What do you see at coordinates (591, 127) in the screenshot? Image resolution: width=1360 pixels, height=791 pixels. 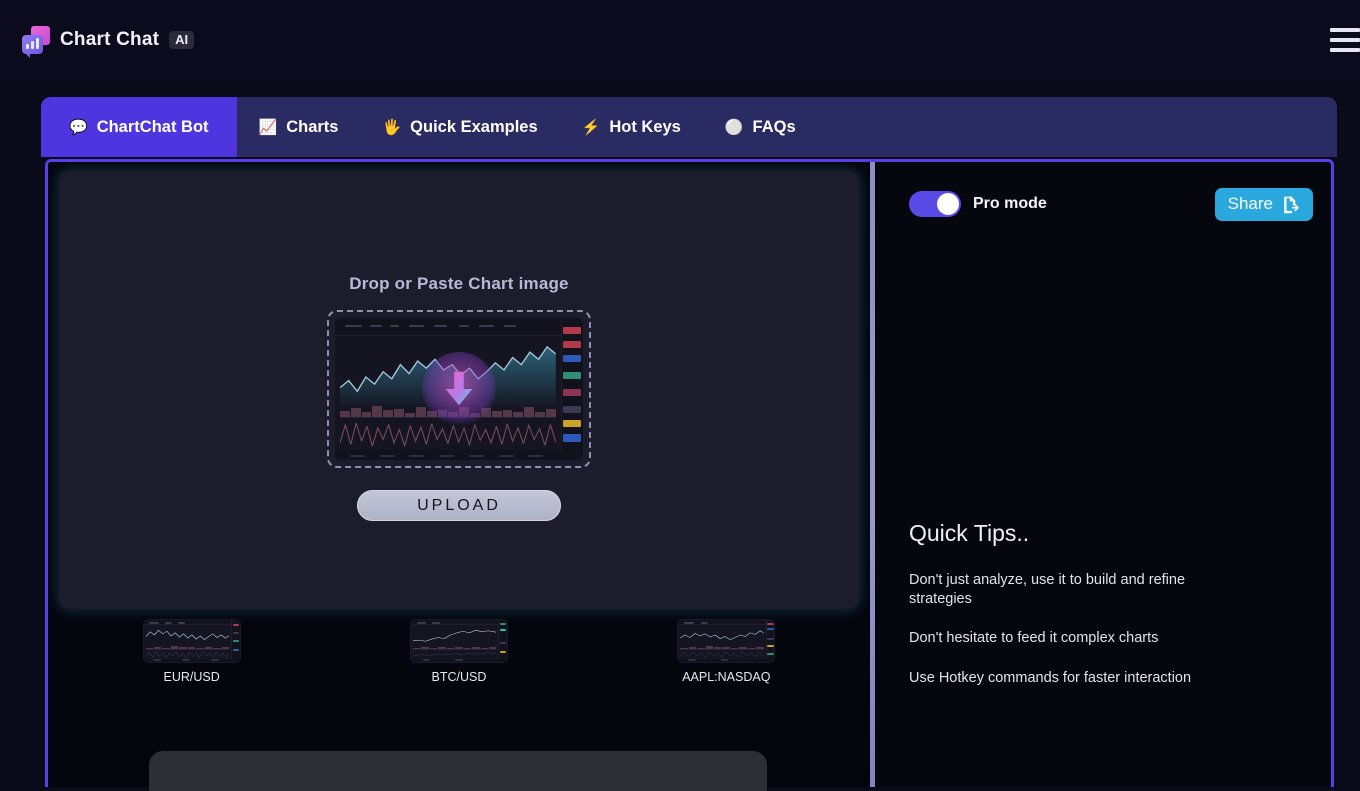 I see `lightning-bolt-icon: ⚡` at bounding box center [591, 127].